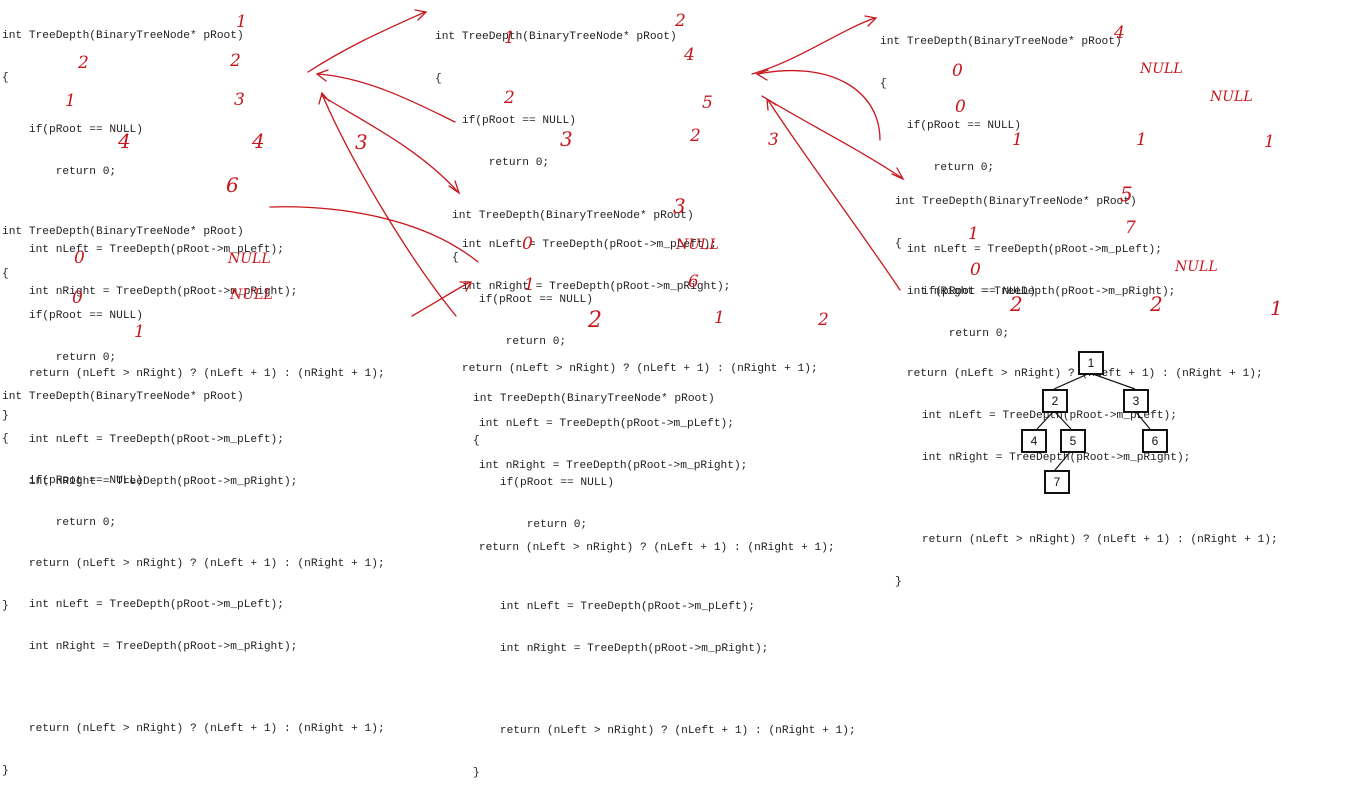 The height and width of the screenshot is (794, 1346). What do you see at coordinates (693, 282) in the screenshot?
I see `annotation-value: 6` at bounding box center [693, 282].